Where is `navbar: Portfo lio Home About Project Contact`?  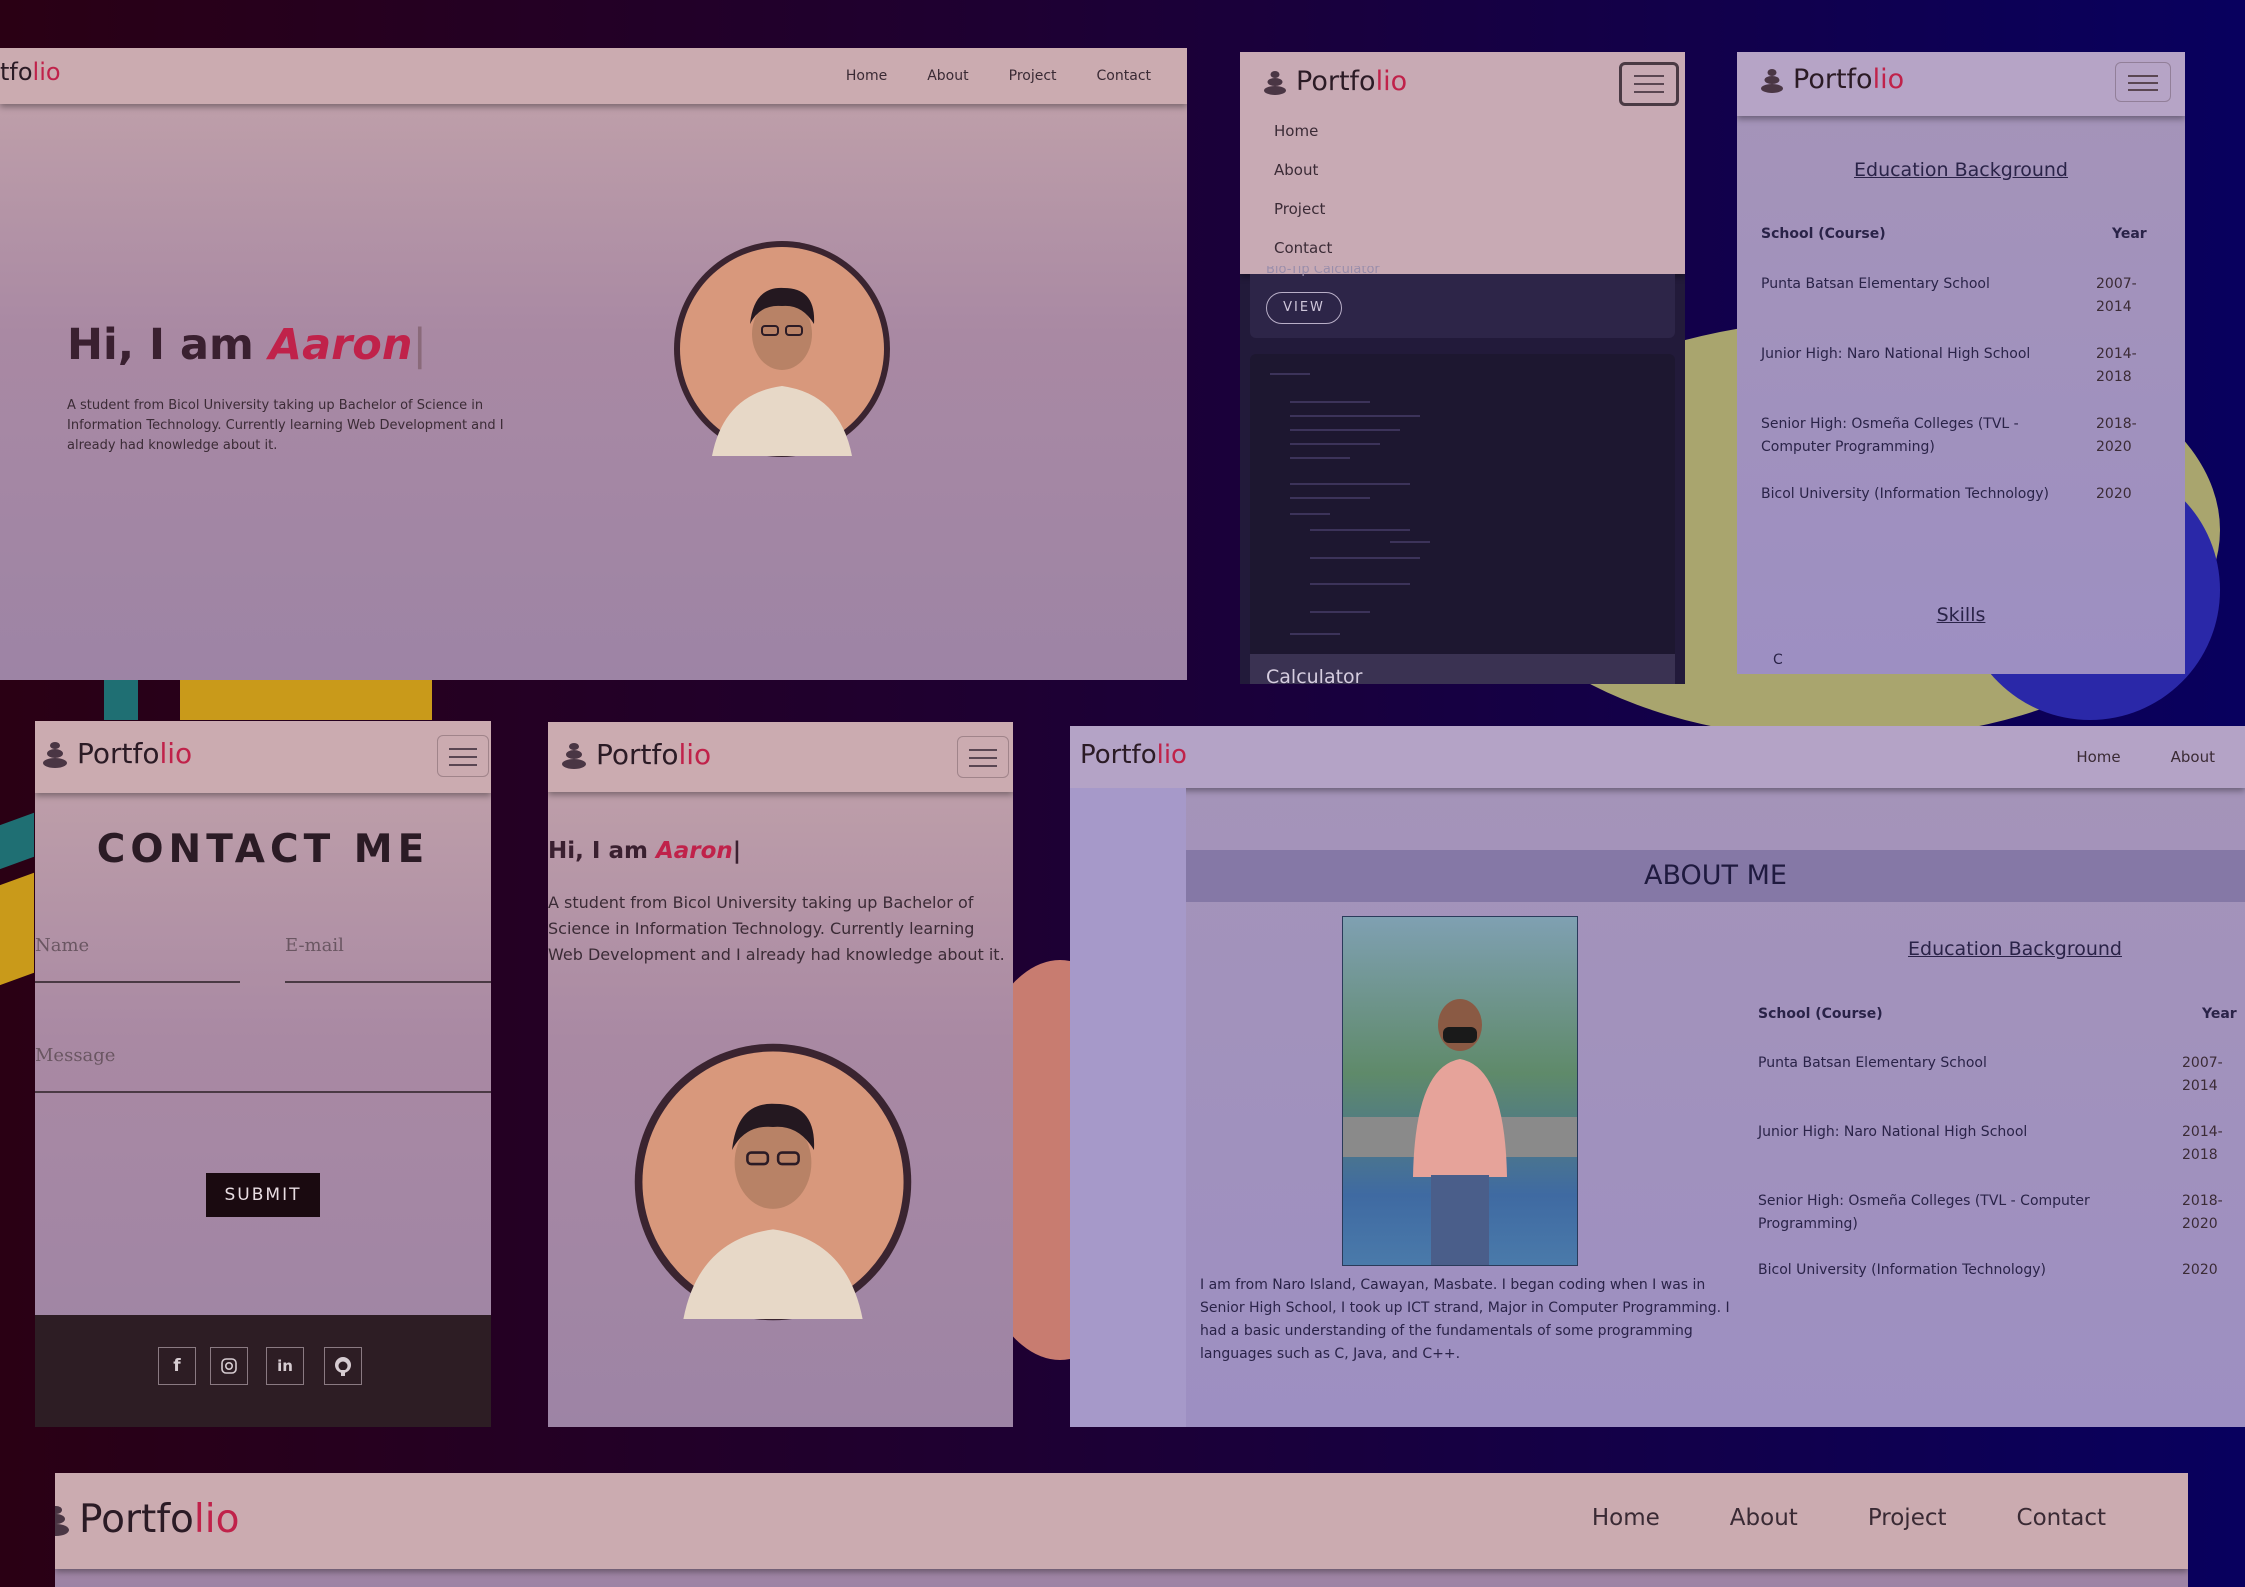 navbar: Portfo lio Home About Project Contact is located at coordinates (1121, 1521).